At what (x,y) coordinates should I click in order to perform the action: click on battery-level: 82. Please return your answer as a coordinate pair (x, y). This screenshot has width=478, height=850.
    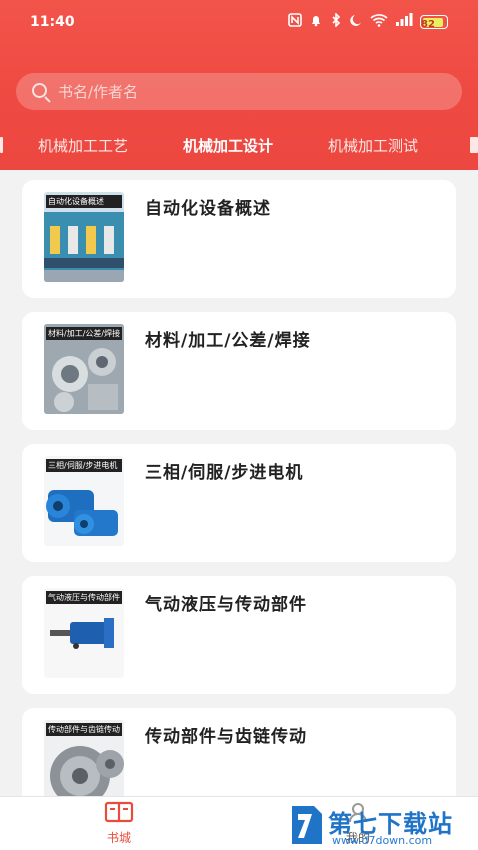
    Looking at the image, I should click on (428, 24).